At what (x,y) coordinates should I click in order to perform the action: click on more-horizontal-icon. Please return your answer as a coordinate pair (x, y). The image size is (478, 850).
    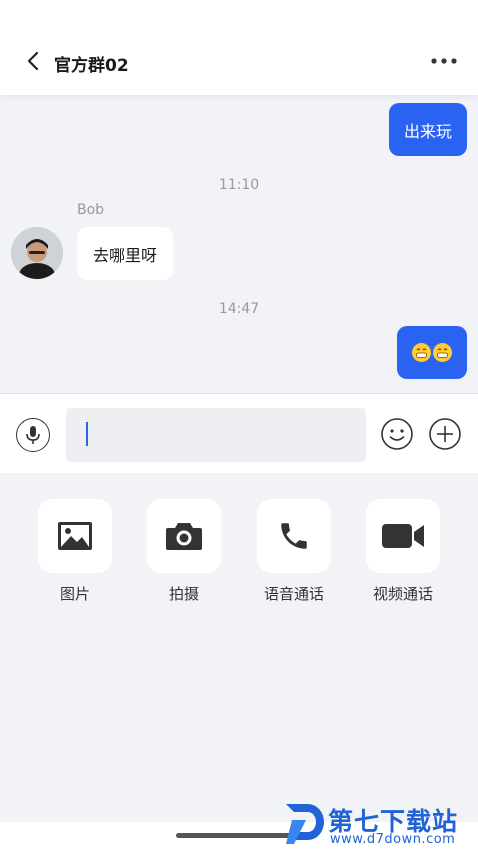
    Looking at the image, I should click on (444, 61).